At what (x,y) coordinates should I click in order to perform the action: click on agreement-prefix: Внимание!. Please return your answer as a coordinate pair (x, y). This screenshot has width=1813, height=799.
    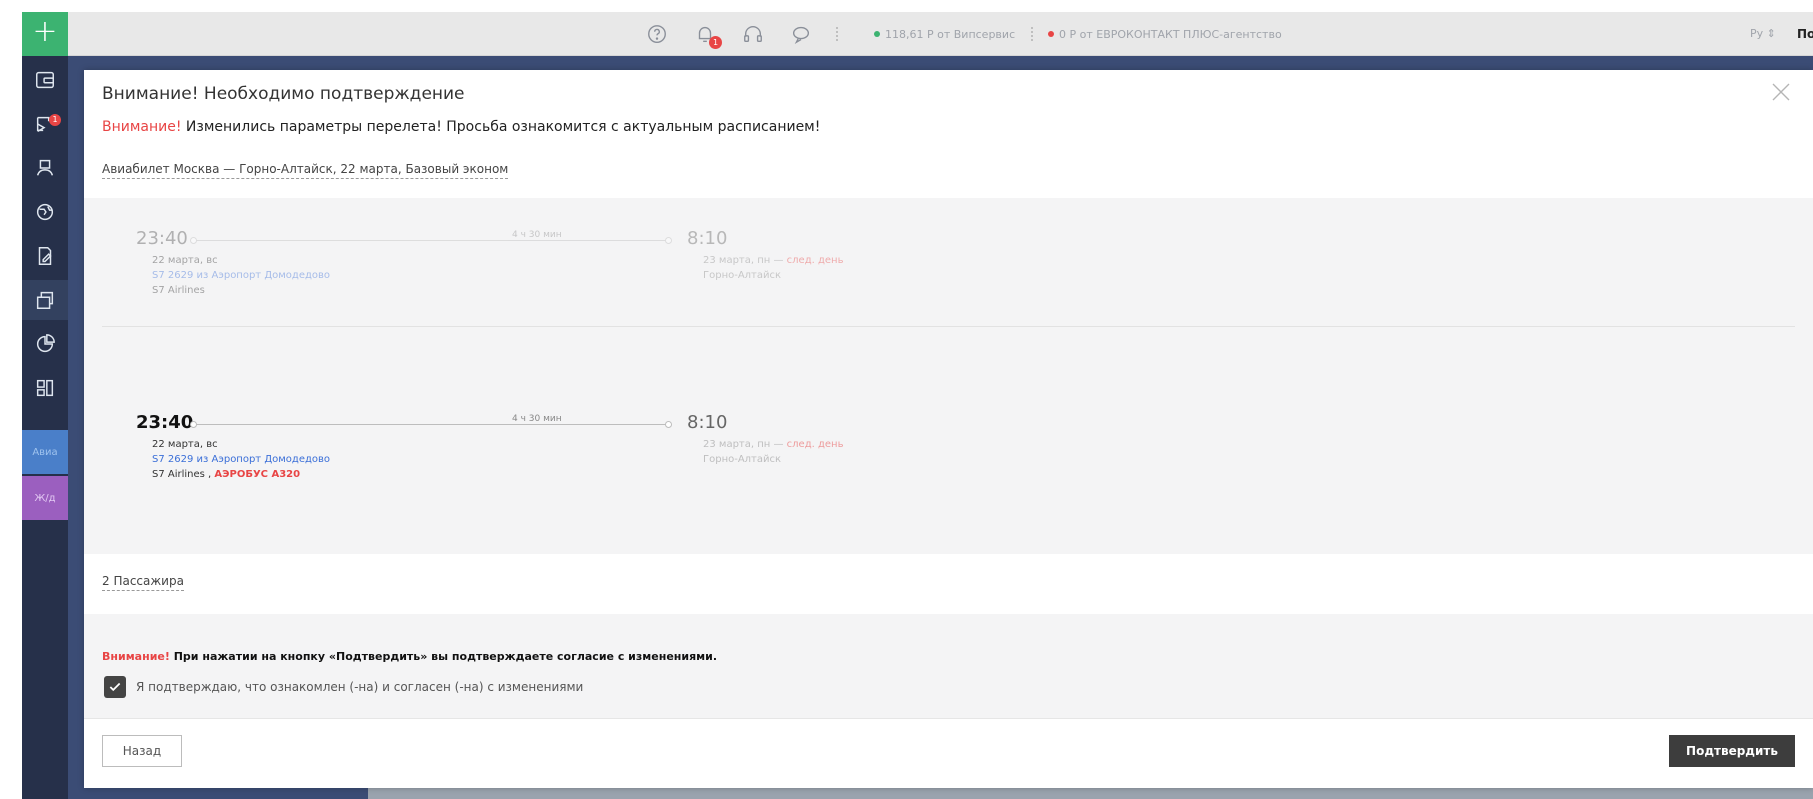
    Looking at the image, I should click on (136, 656).